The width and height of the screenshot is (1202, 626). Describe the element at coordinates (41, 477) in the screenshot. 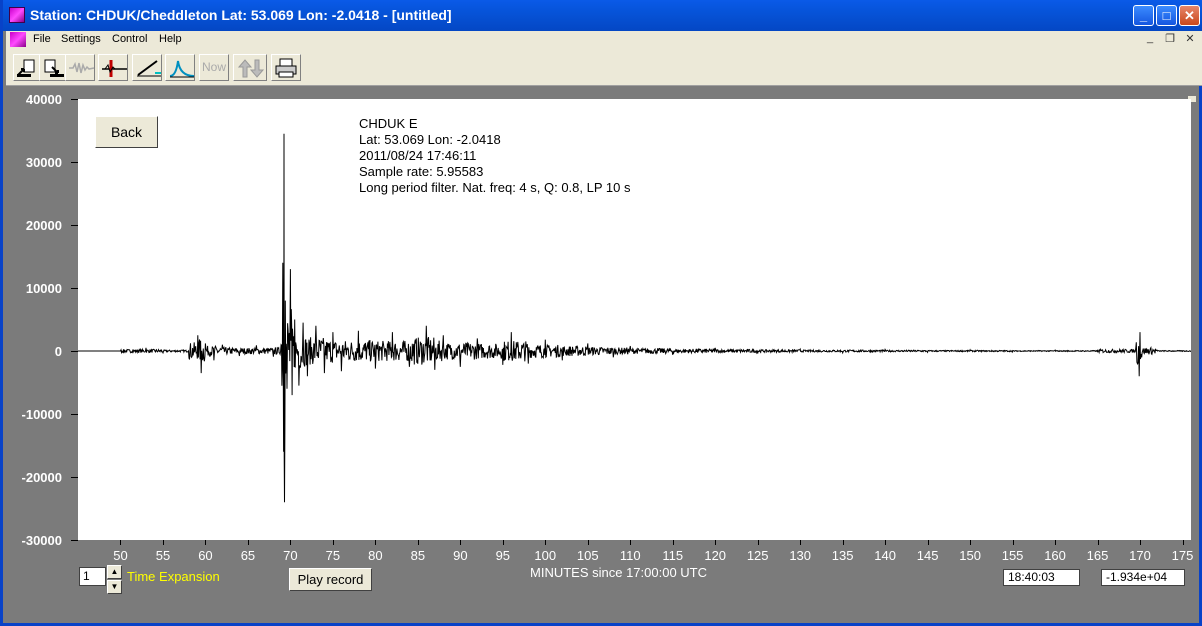

I see `y-tick-label: -20000` at that location.